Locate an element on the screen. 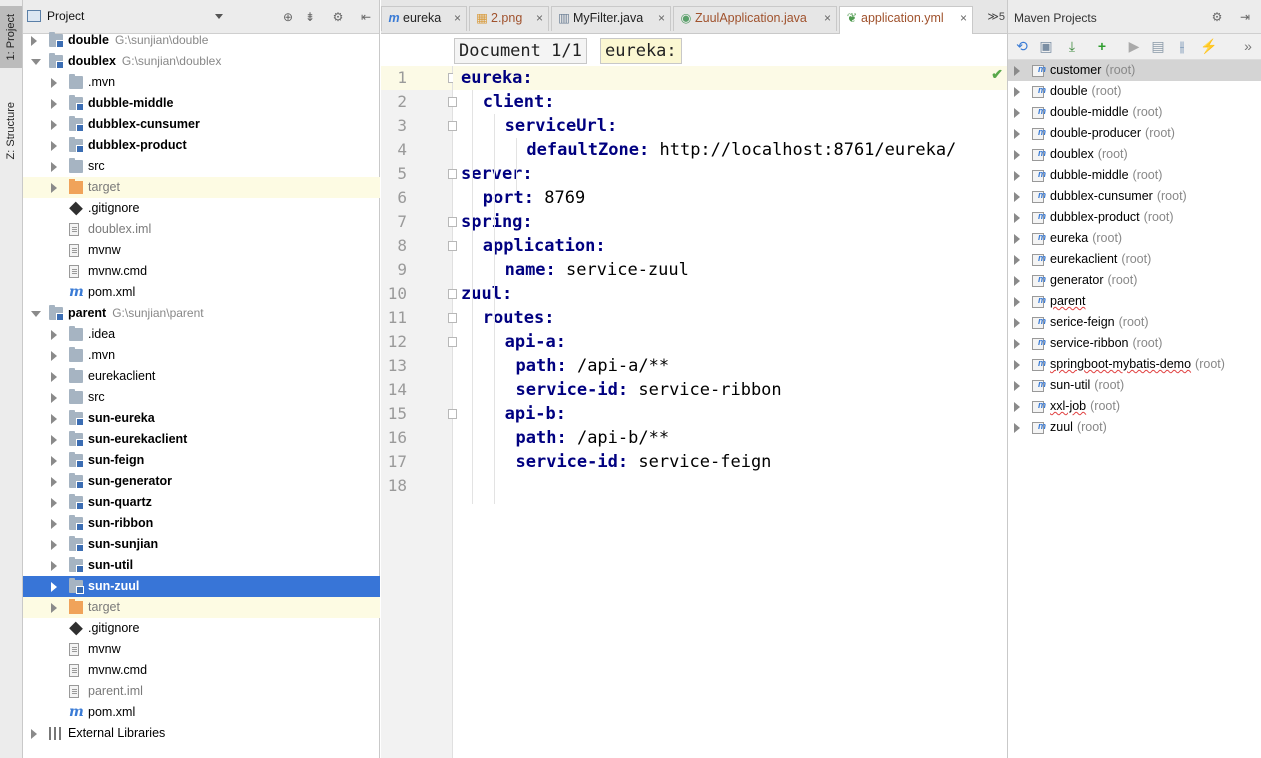  maven-project-item: springboot-mybatis-demo(root) is located at coordinates (1134, 364).